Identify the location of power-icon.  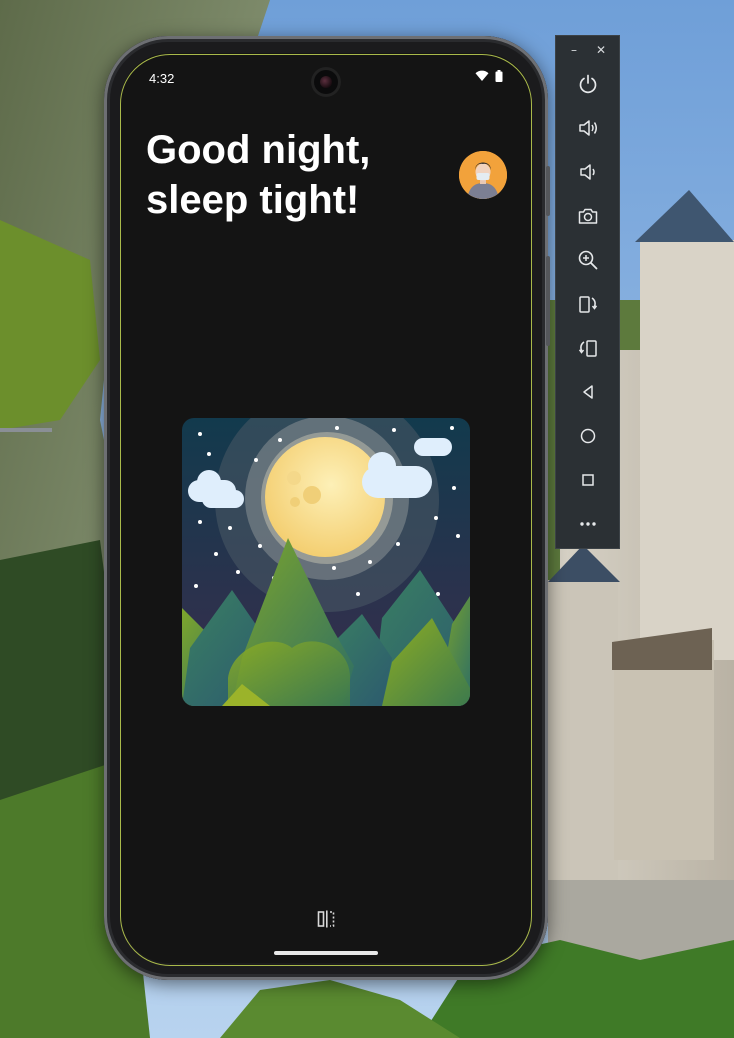
(588, 84).